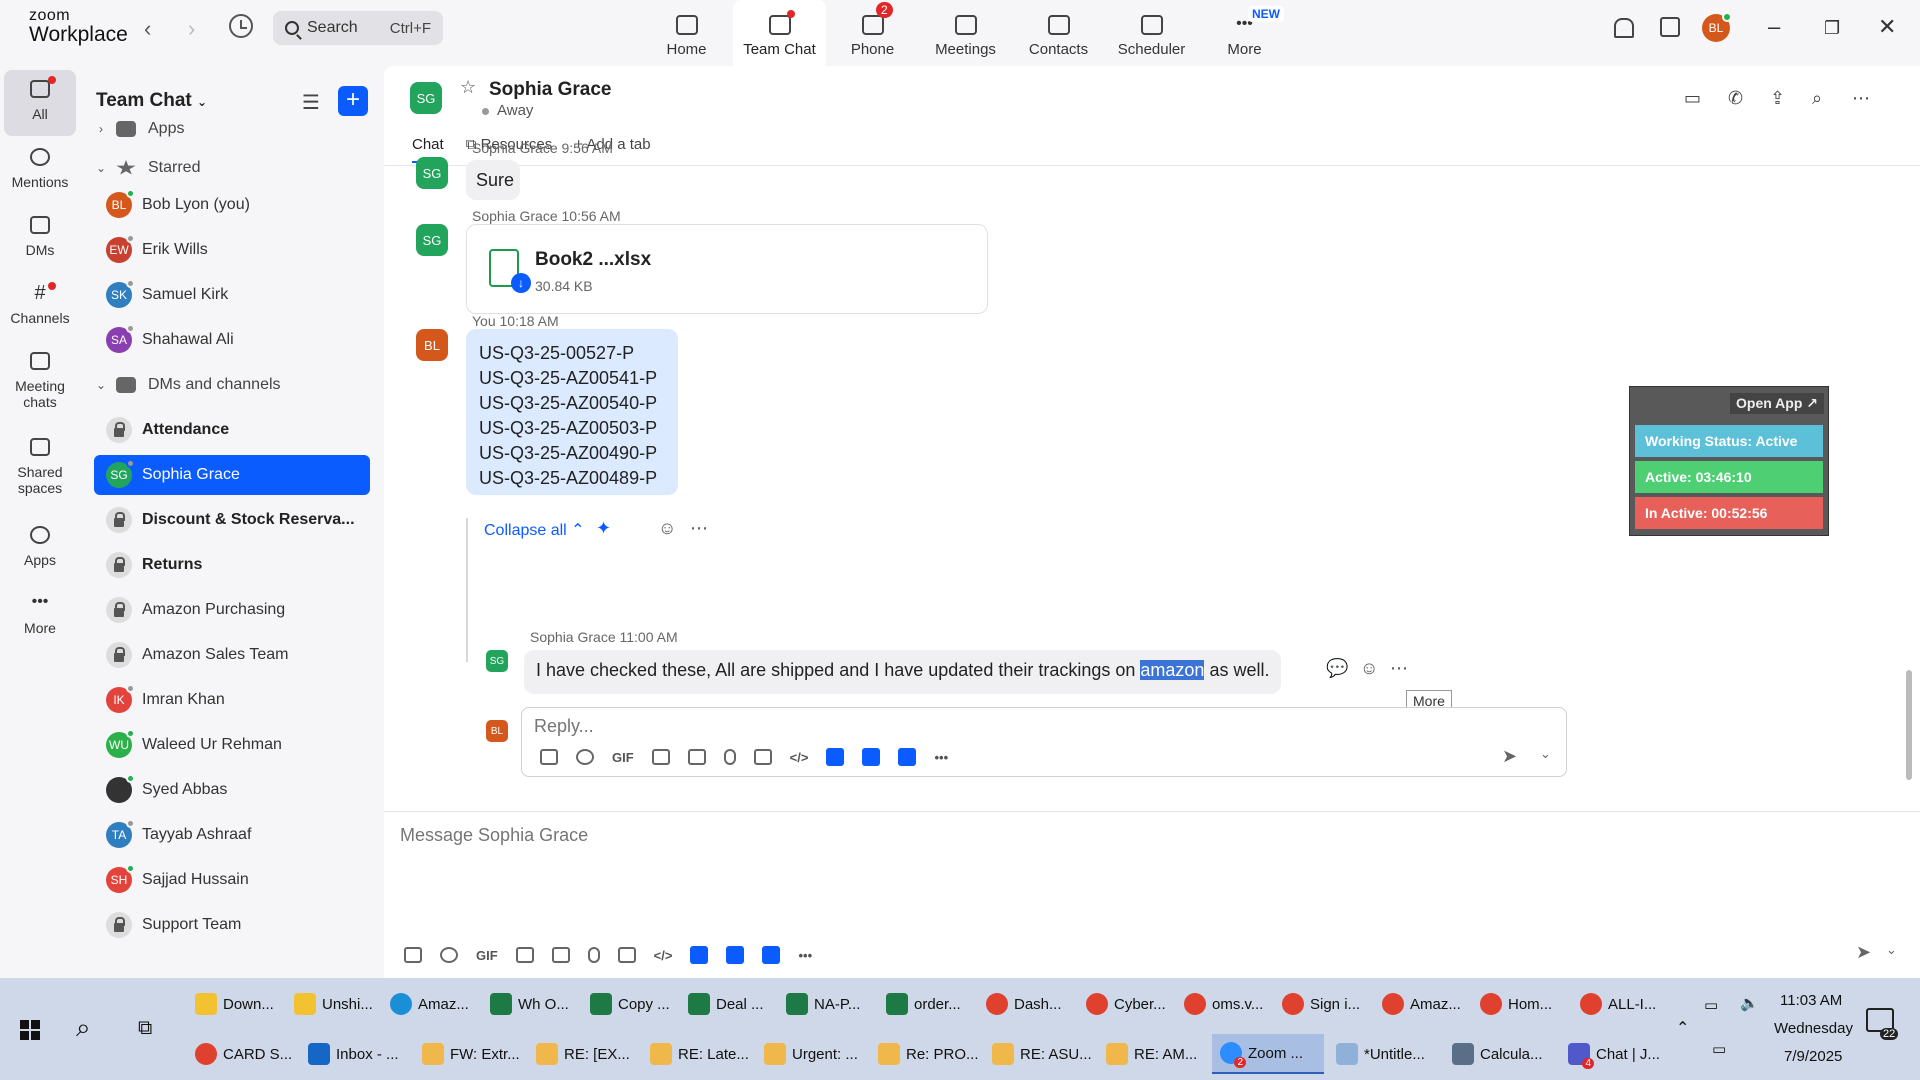 This screenshot has width=1920, height=1080. Describe the element at coordinates (534, 530) in the screenshot. I see `collapse-all-link: Collapse all ⌃` at that location.